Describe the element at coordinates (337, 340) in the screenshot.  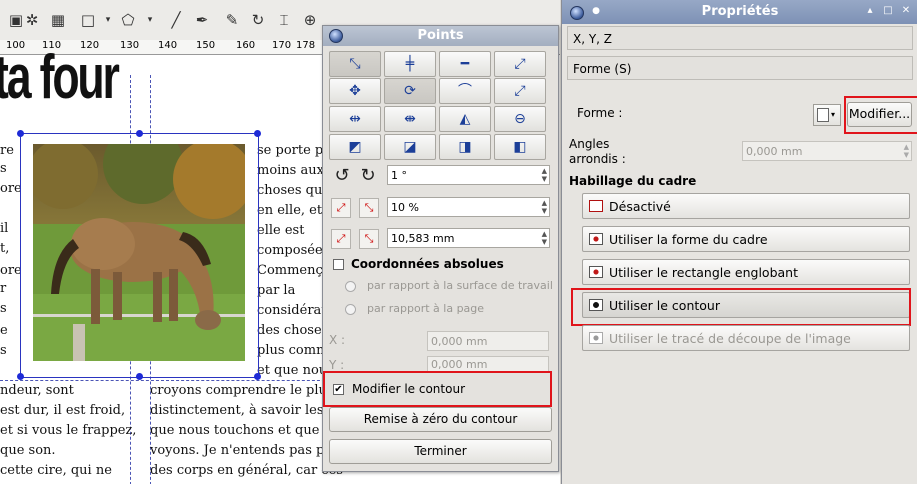
I see `x-label: X :` at that location.